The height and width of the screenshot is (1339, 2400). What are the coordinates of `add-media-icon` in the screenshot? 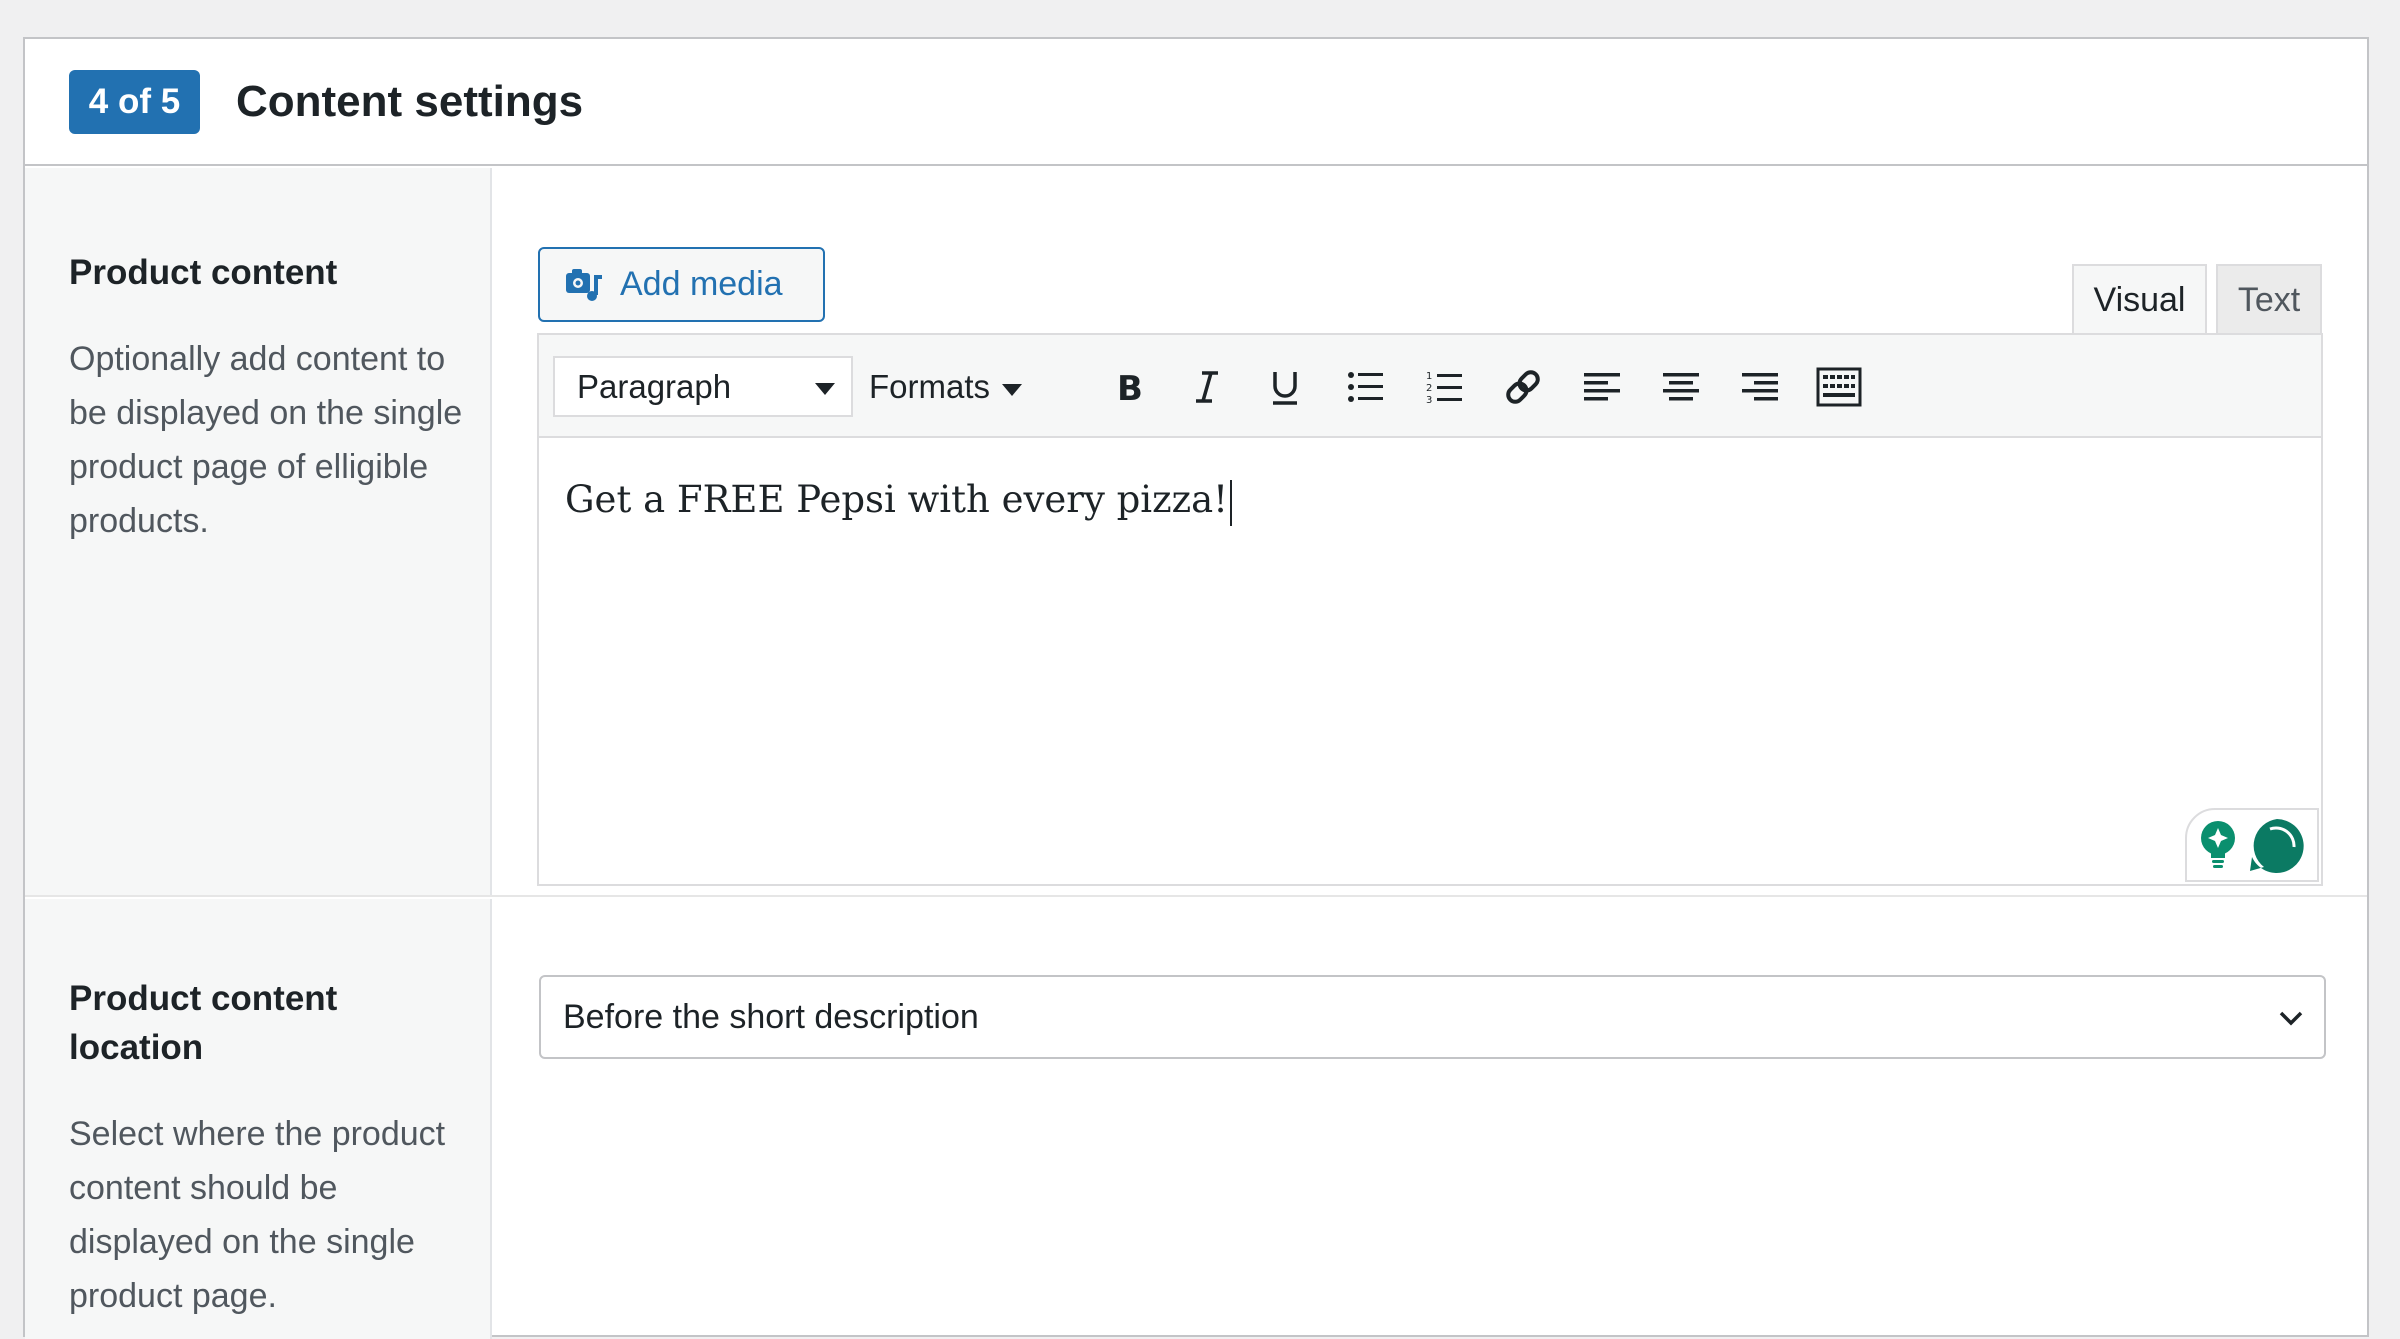 It's located at (584, 285).